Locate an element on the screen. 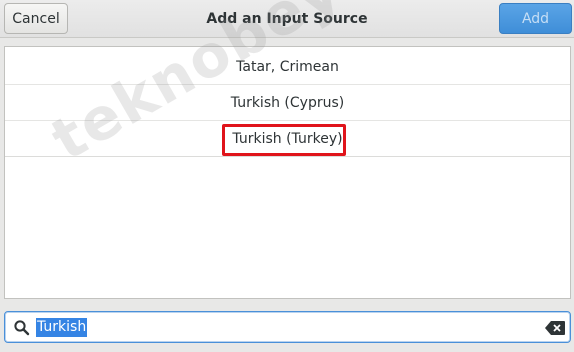  search-input-value: Turkish is located at coordinates (62, 327).